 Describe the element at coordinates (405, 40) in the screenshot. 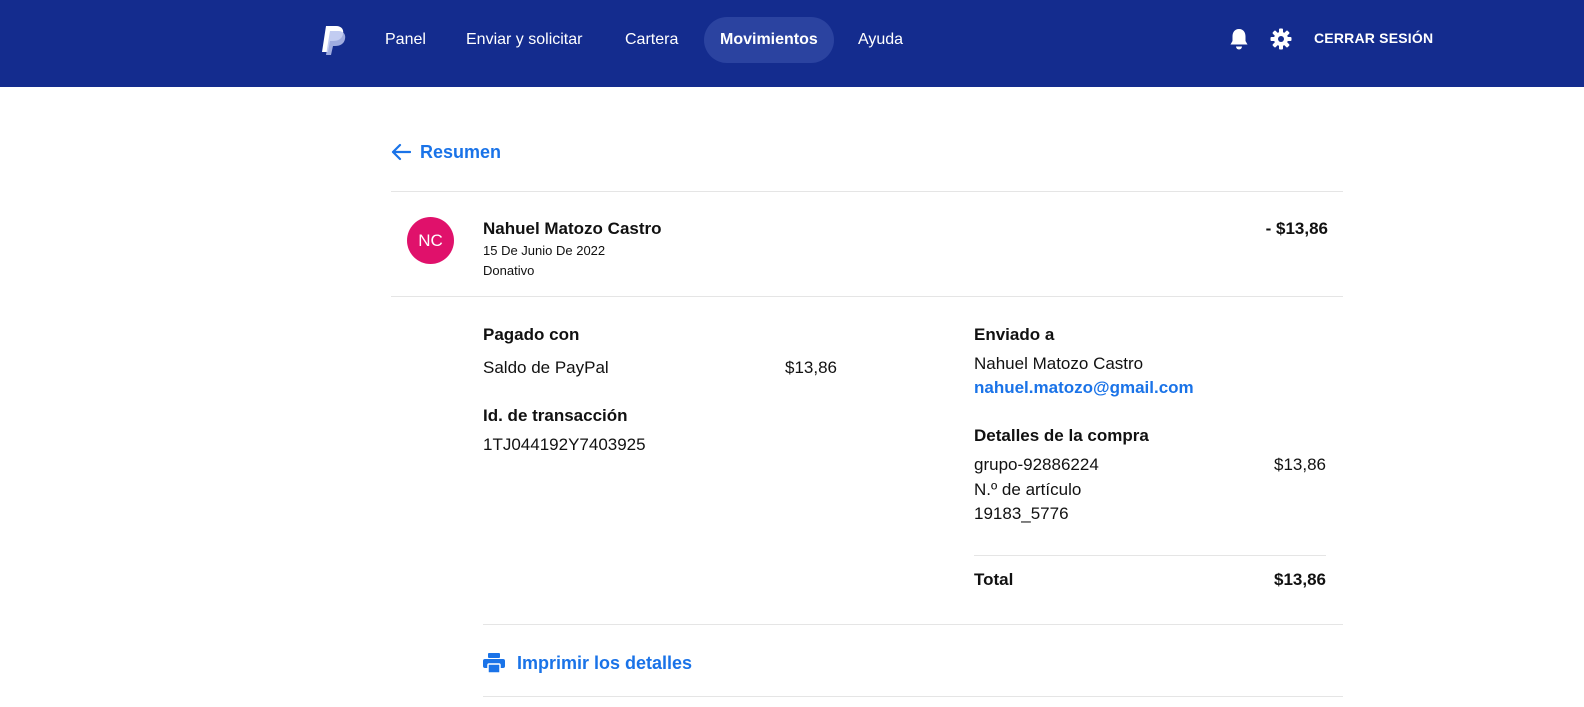

I see `nav-panel: Panel` at that location.